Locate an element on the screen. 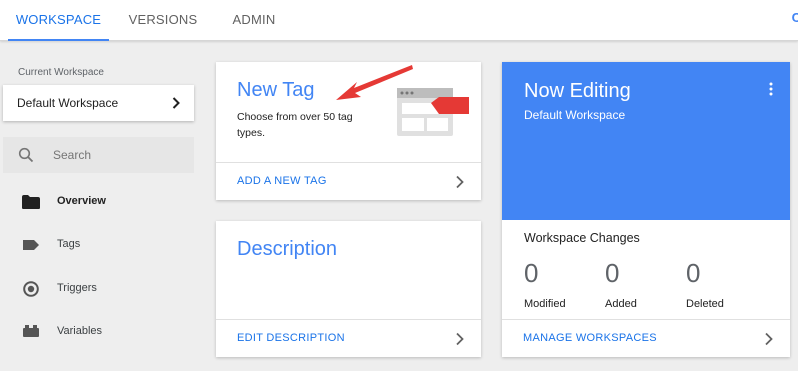 Image resolution: width=798 pixels, height=371 pixels. tag-icon is located at coordinates (31, 245).